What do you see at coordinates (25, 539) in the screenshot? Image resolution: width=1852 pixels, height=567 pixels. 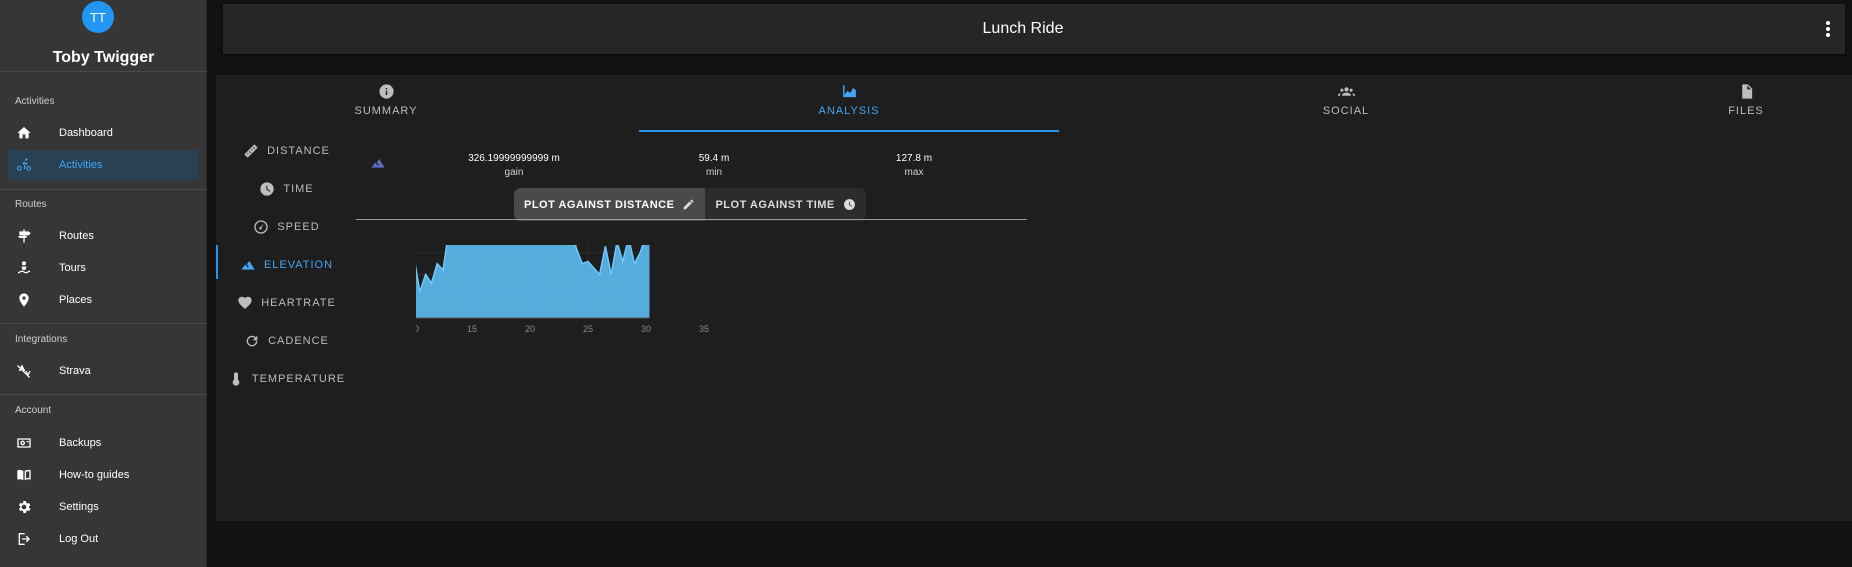 I see `logout-icon` at bounding box center [25, 539].